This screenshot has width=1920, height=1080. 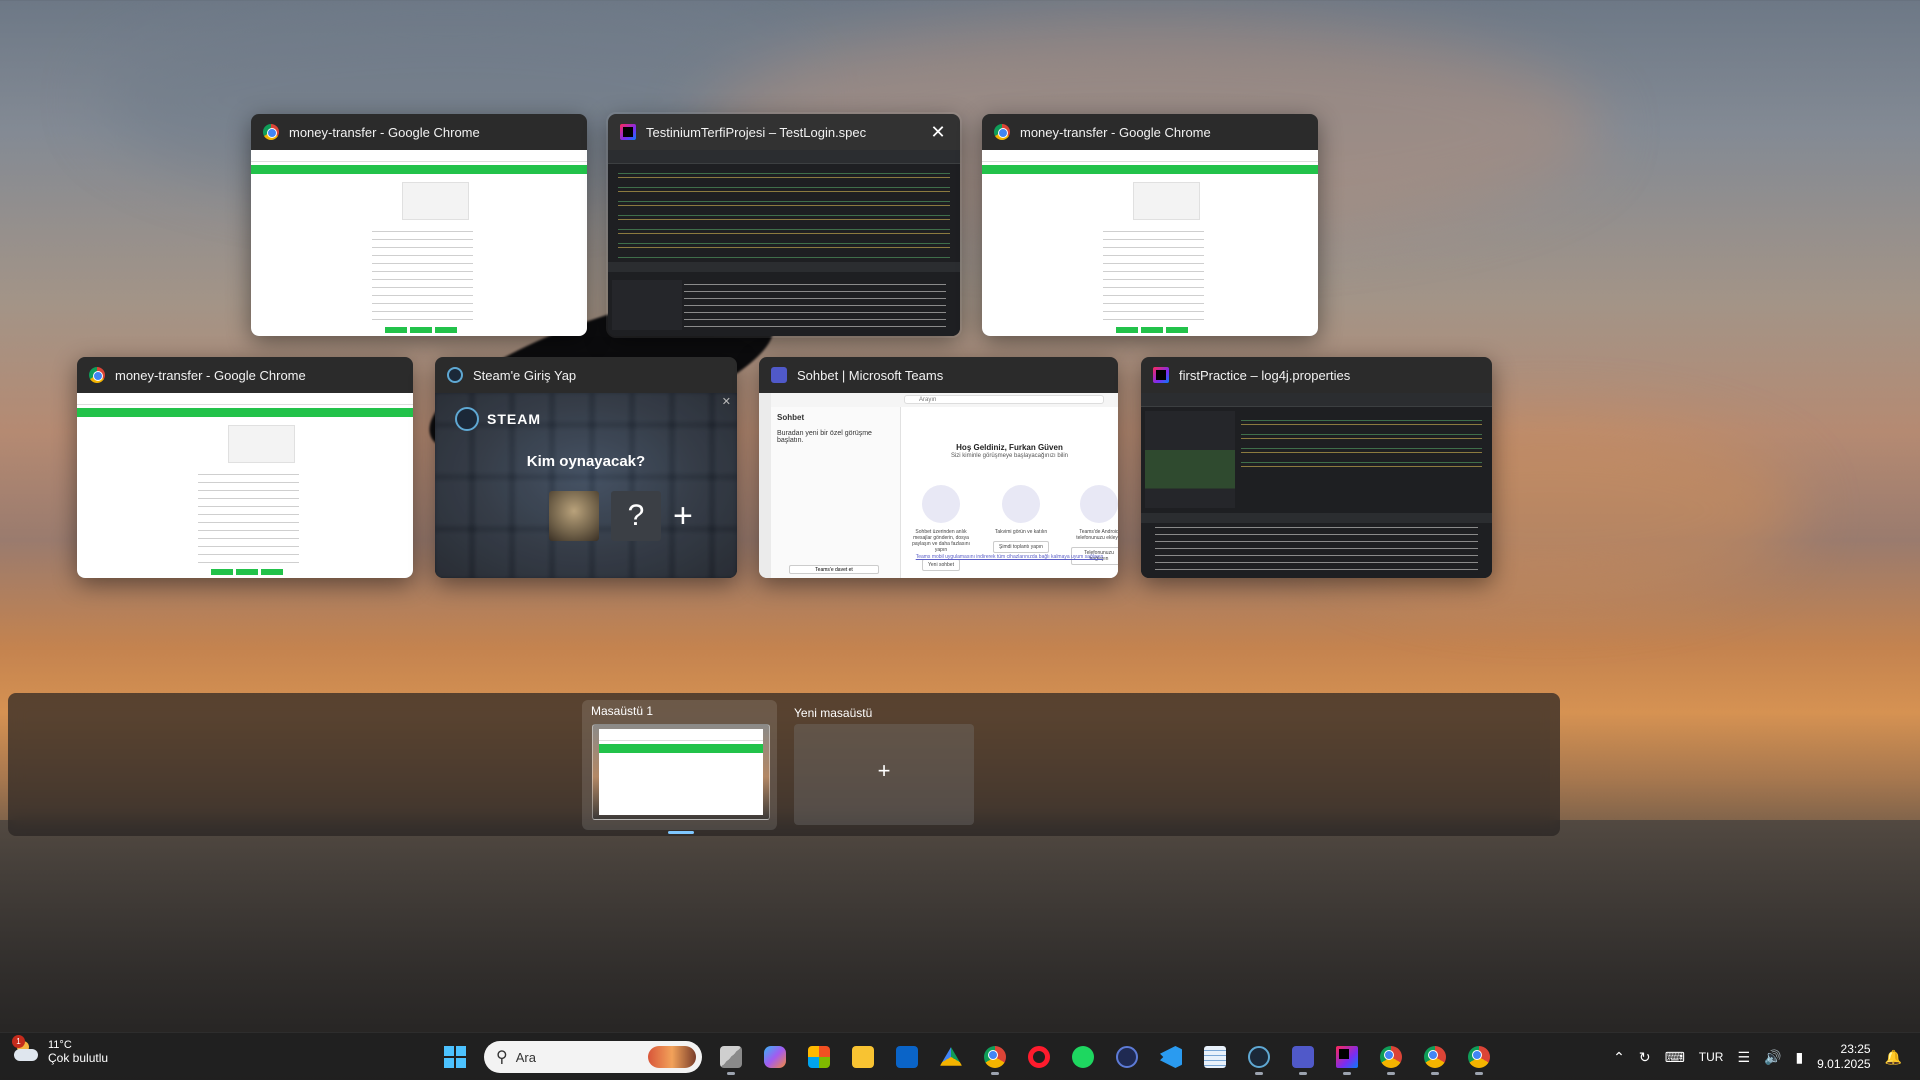 I want to click on task-view-button, so click(x=731, y=1057).